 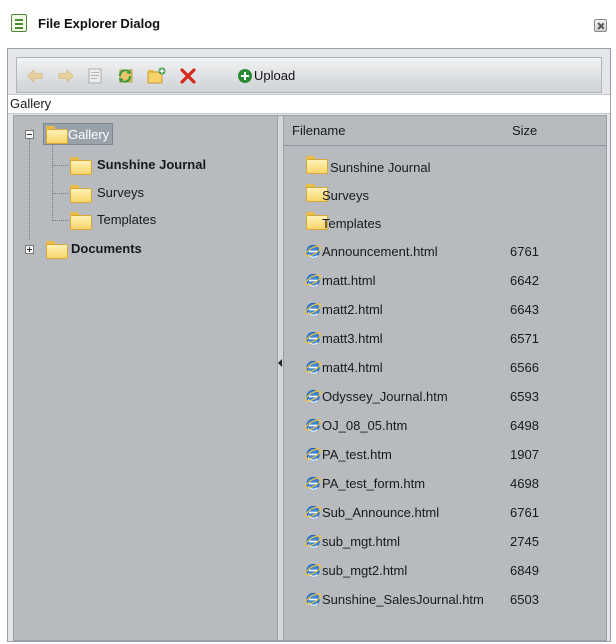 What do you see at coordinates (145, 250) in the screenshot?
I see `tree-item-documents: Documents` at bounding box center [145, 250].